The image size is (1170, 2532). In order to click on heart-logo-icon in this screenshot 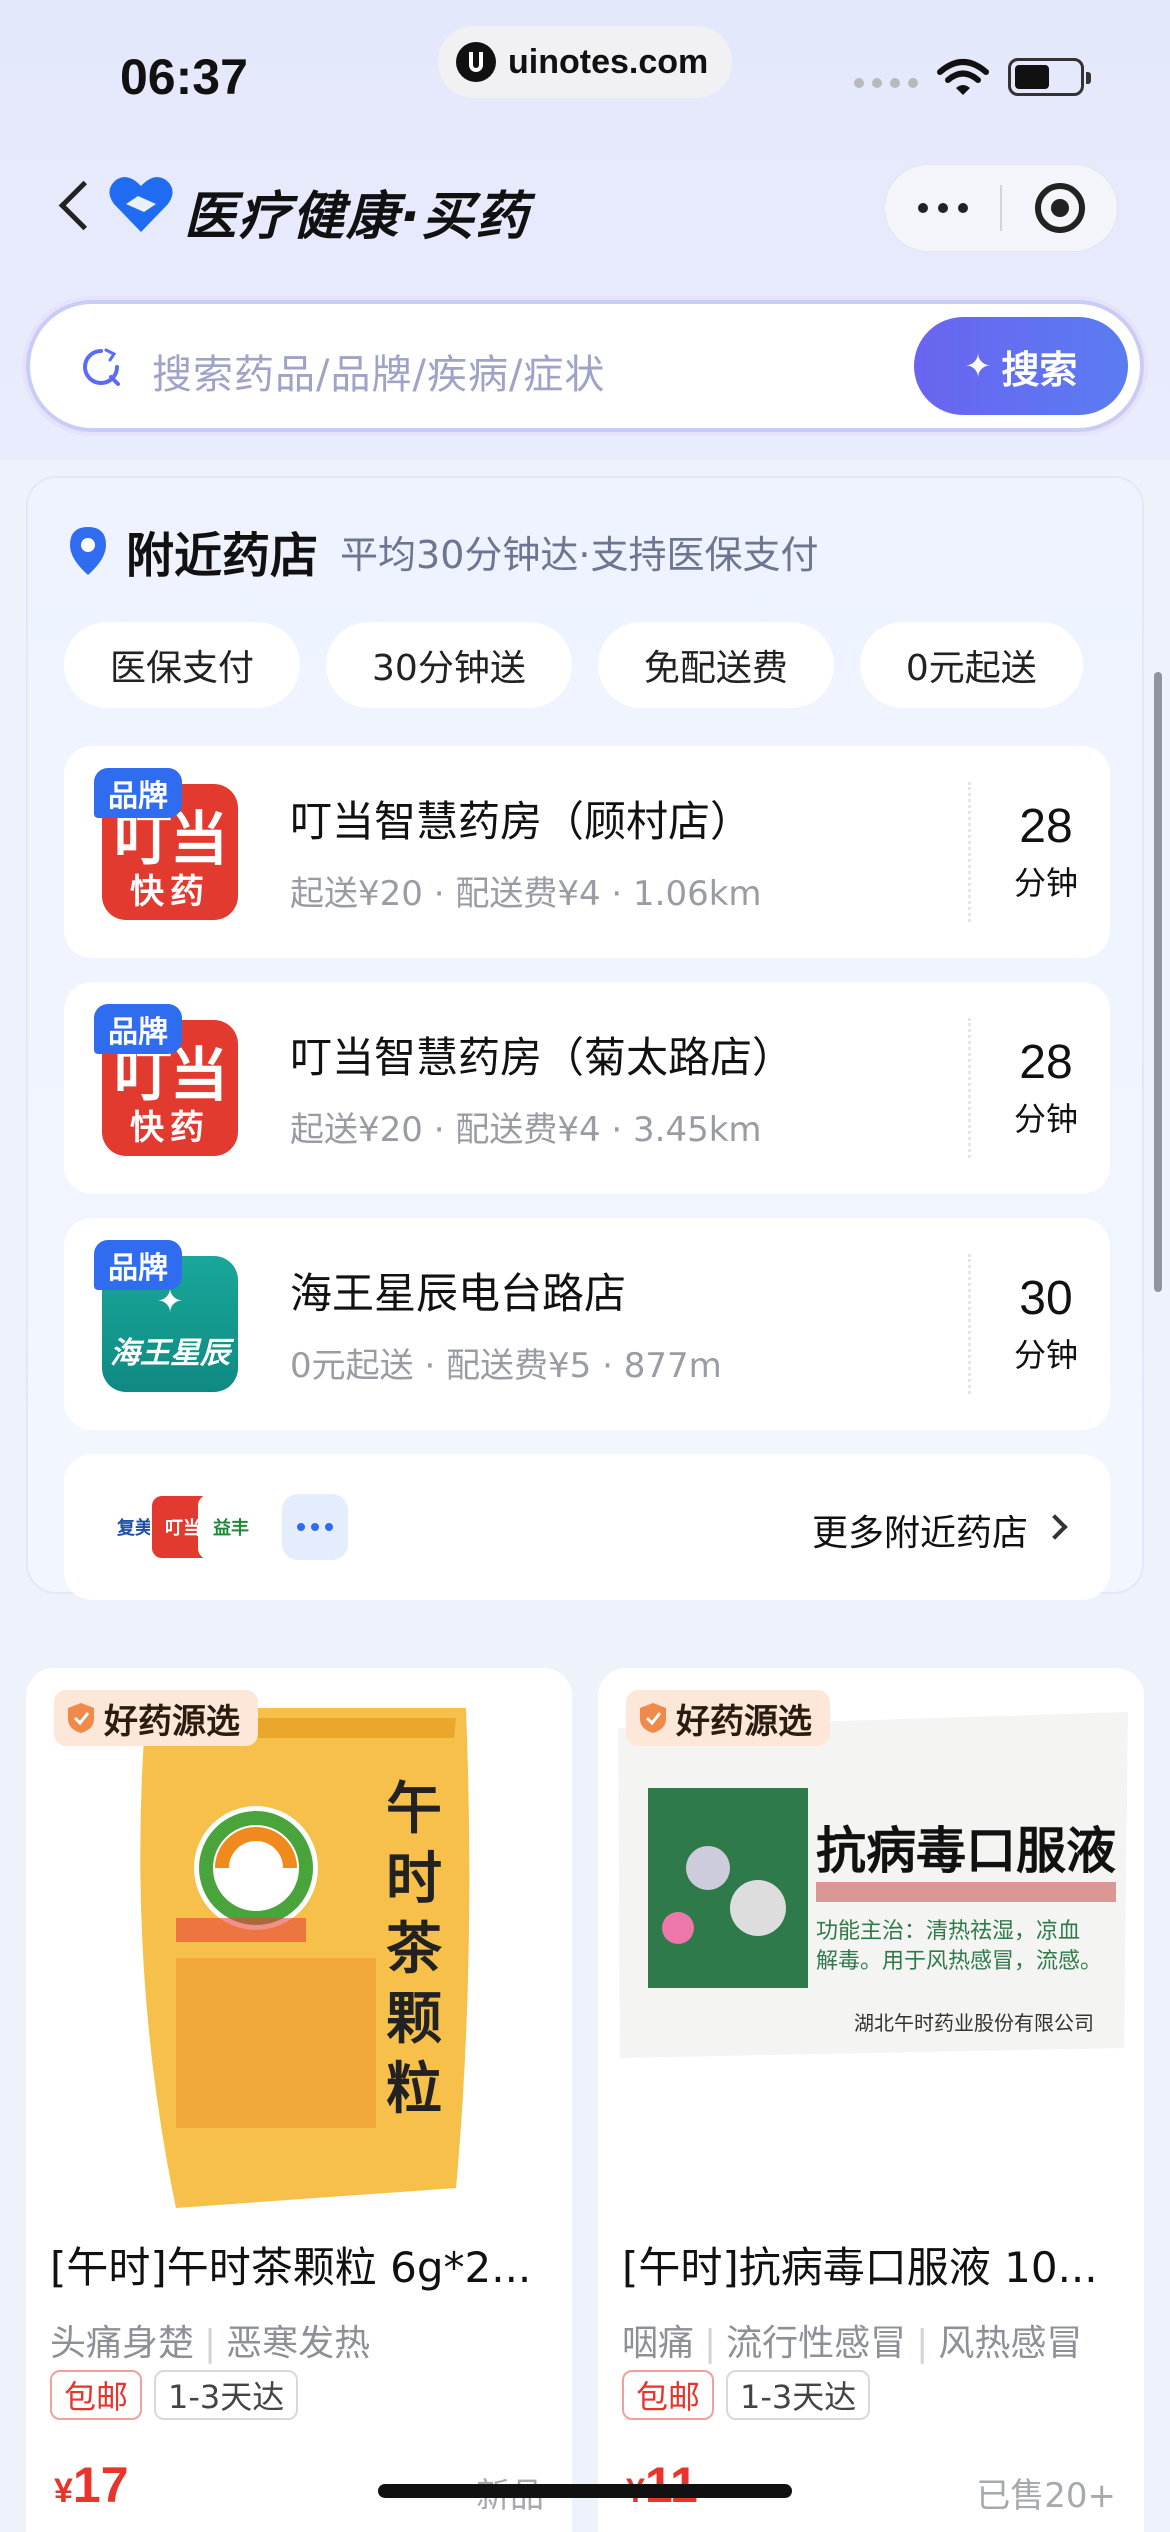, I will do `click(141, 204)`.